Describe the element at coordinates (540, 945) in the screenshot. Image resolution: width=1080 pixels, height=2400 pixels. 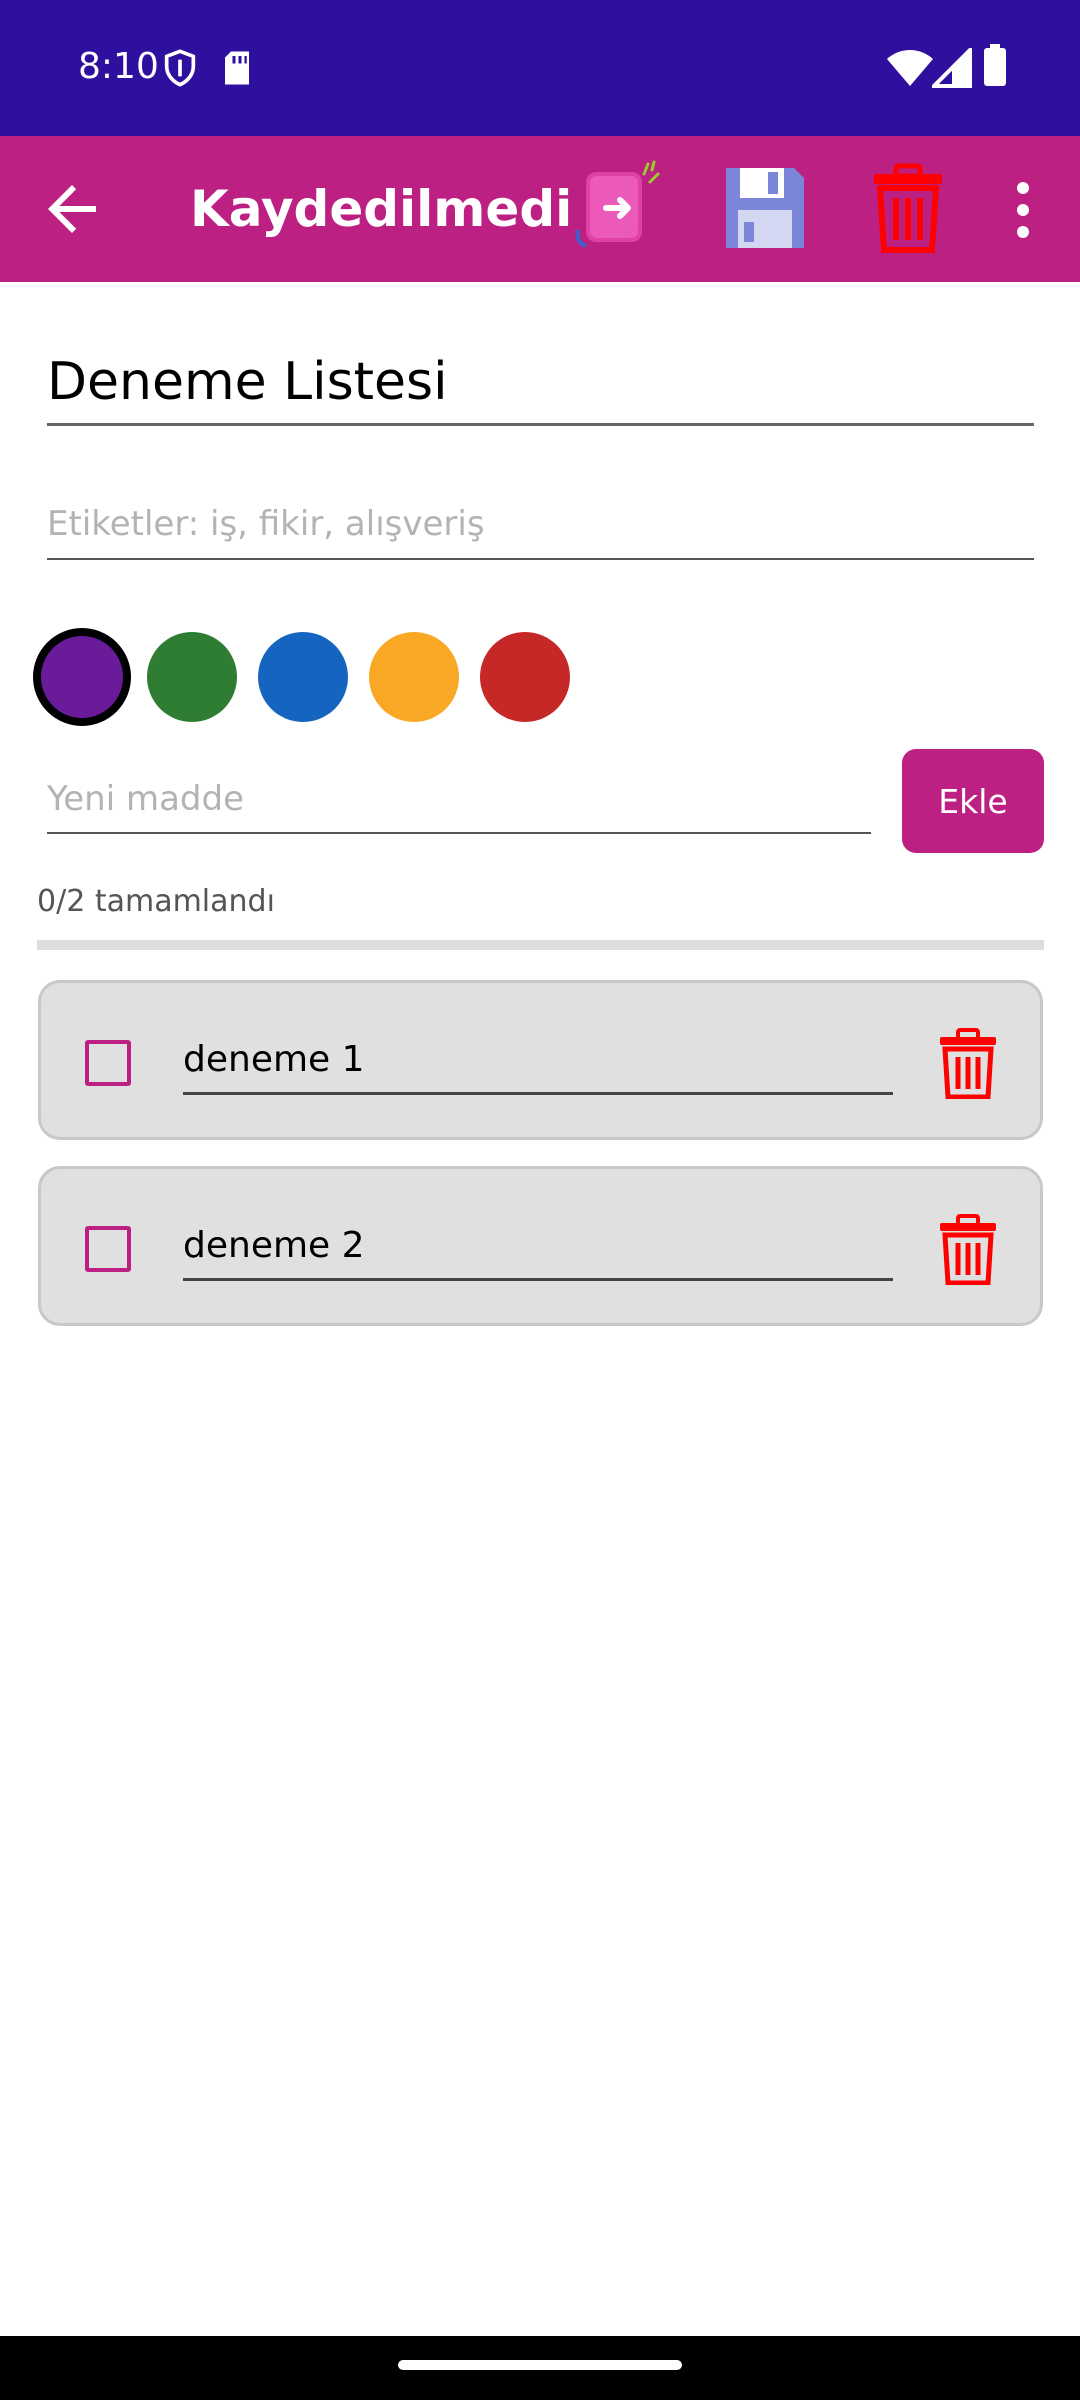
I see `progress-bar` at that location.